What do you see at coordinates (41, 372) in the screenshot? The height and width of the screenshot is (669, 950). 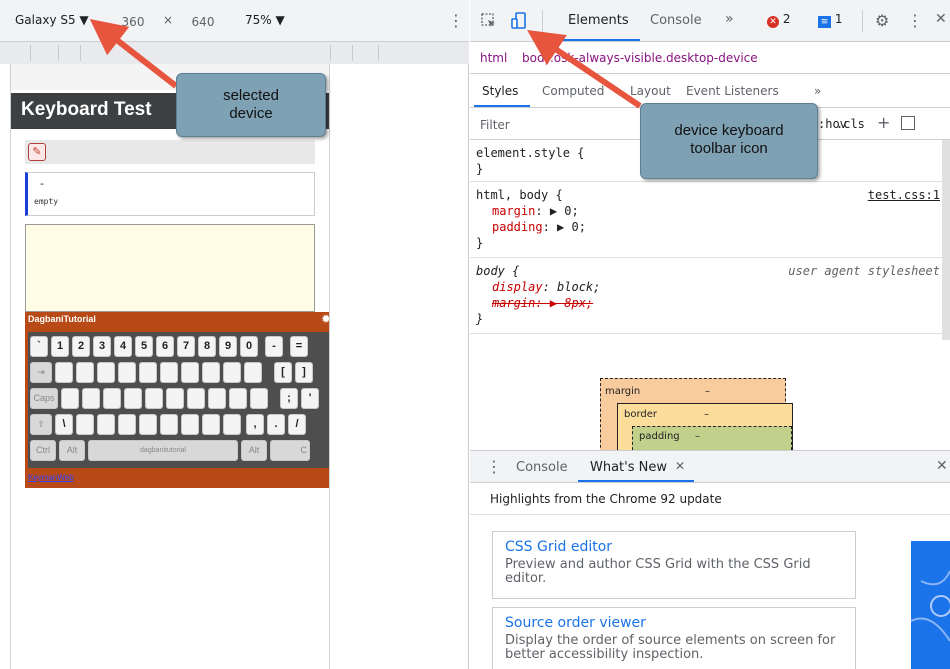 I see `tab-key-icon: ⇥` at bounding box center [41, 372].